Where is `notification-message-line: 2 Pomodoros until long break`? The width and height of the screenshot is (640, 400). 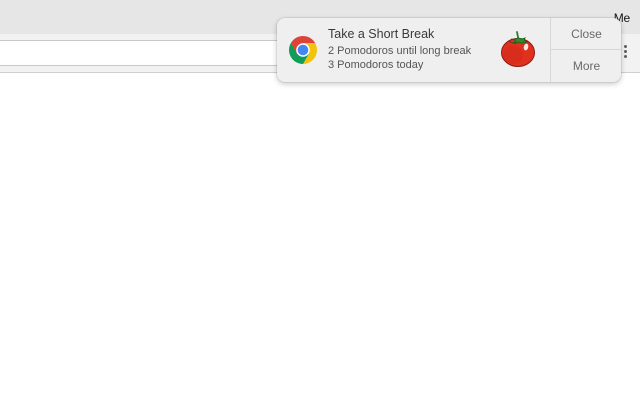 notification-message-line: 2 Pomodoros until long break is located at coordinates (400, 51).